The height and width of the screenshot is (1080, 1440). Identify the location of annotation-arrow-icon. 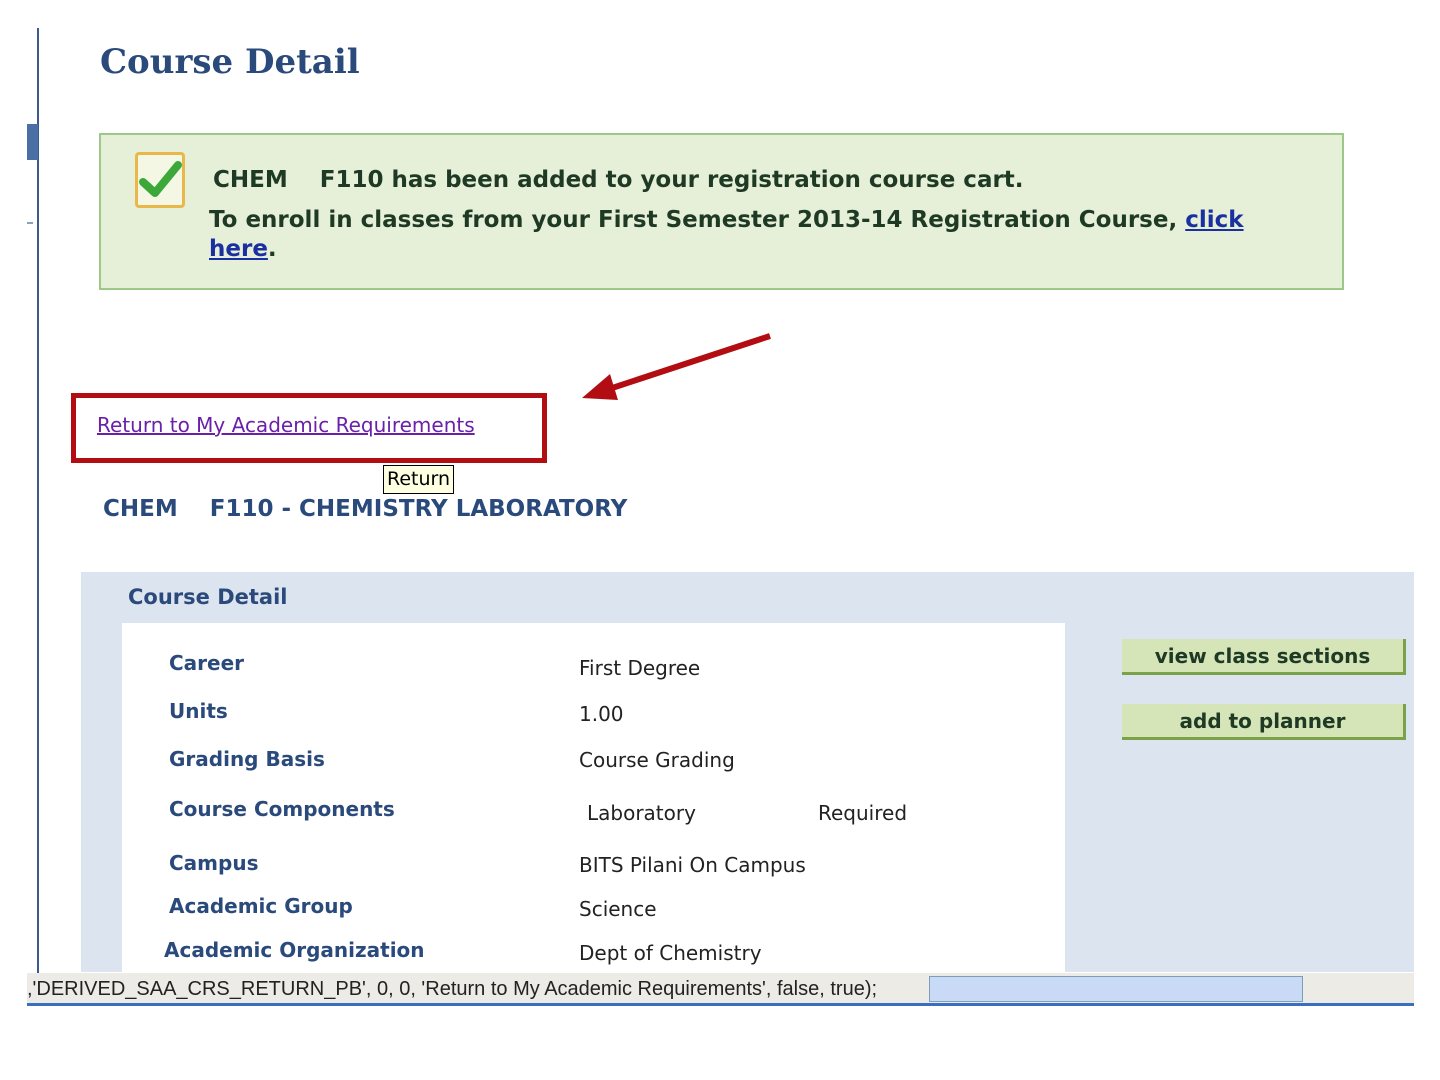
(676, 366).